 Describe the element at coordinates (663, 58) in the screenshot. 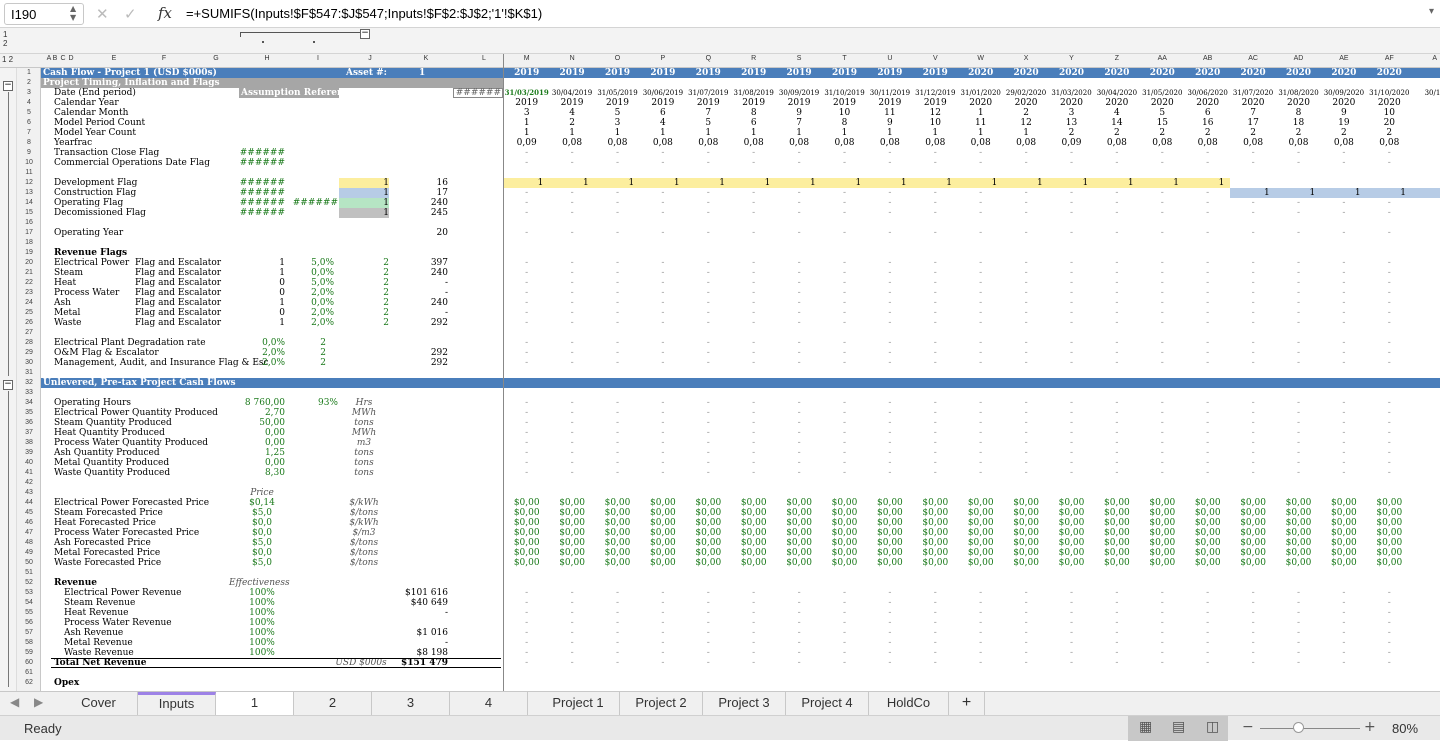

I see `column-header-p: P` at that location.